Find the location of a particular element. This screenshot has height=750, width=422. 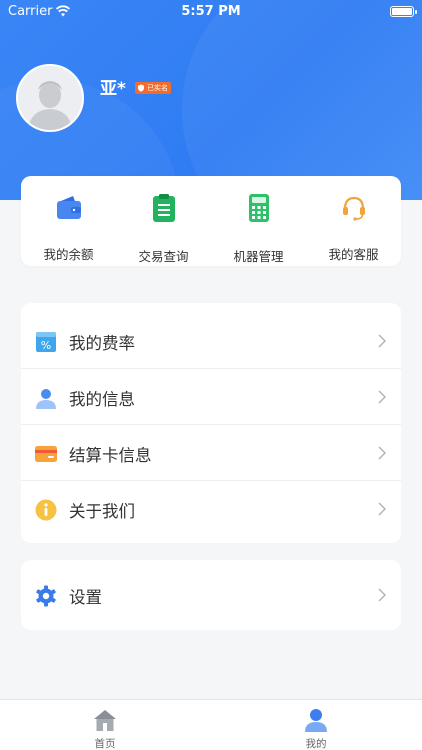

customer-service-action: 我的客服 is located at coordinates (353, 225).